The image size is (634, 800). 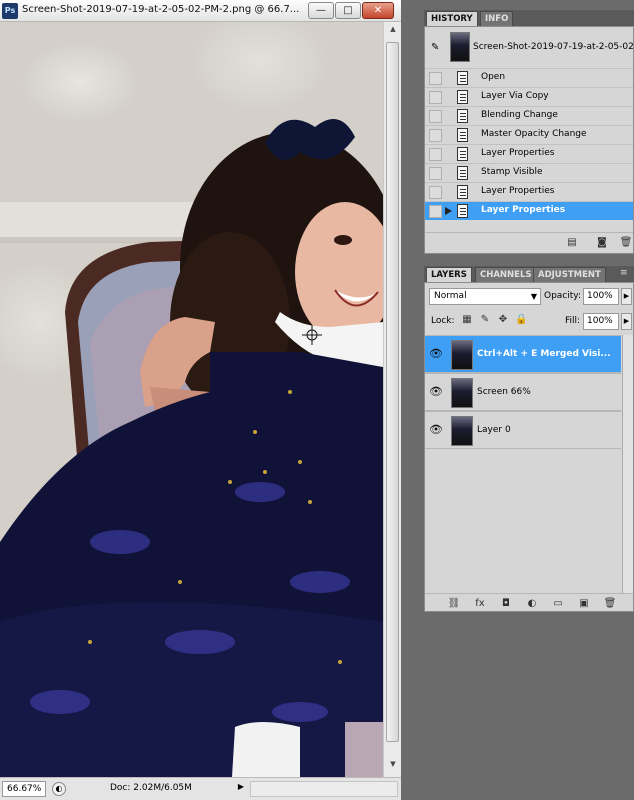 What do you see at coordinates (485, 296) in the screenshot?
I see `blend-mode-select: Normal ▼` at bounding box center [485, 296].